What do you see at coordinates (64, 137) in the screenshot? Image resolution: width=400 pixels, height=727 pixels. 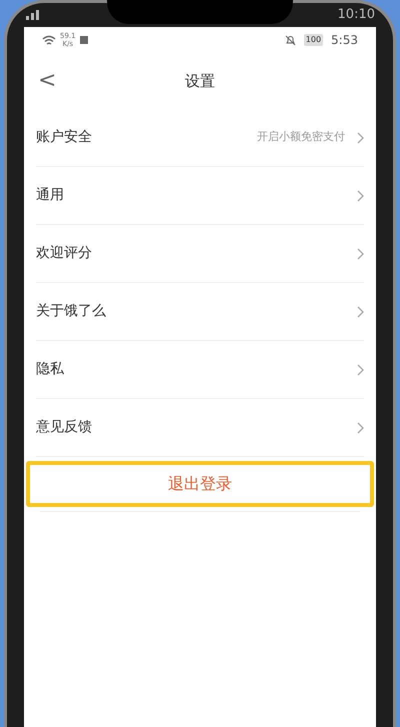 I see `row-label: 账户安全` at bounding box center [64, 137].